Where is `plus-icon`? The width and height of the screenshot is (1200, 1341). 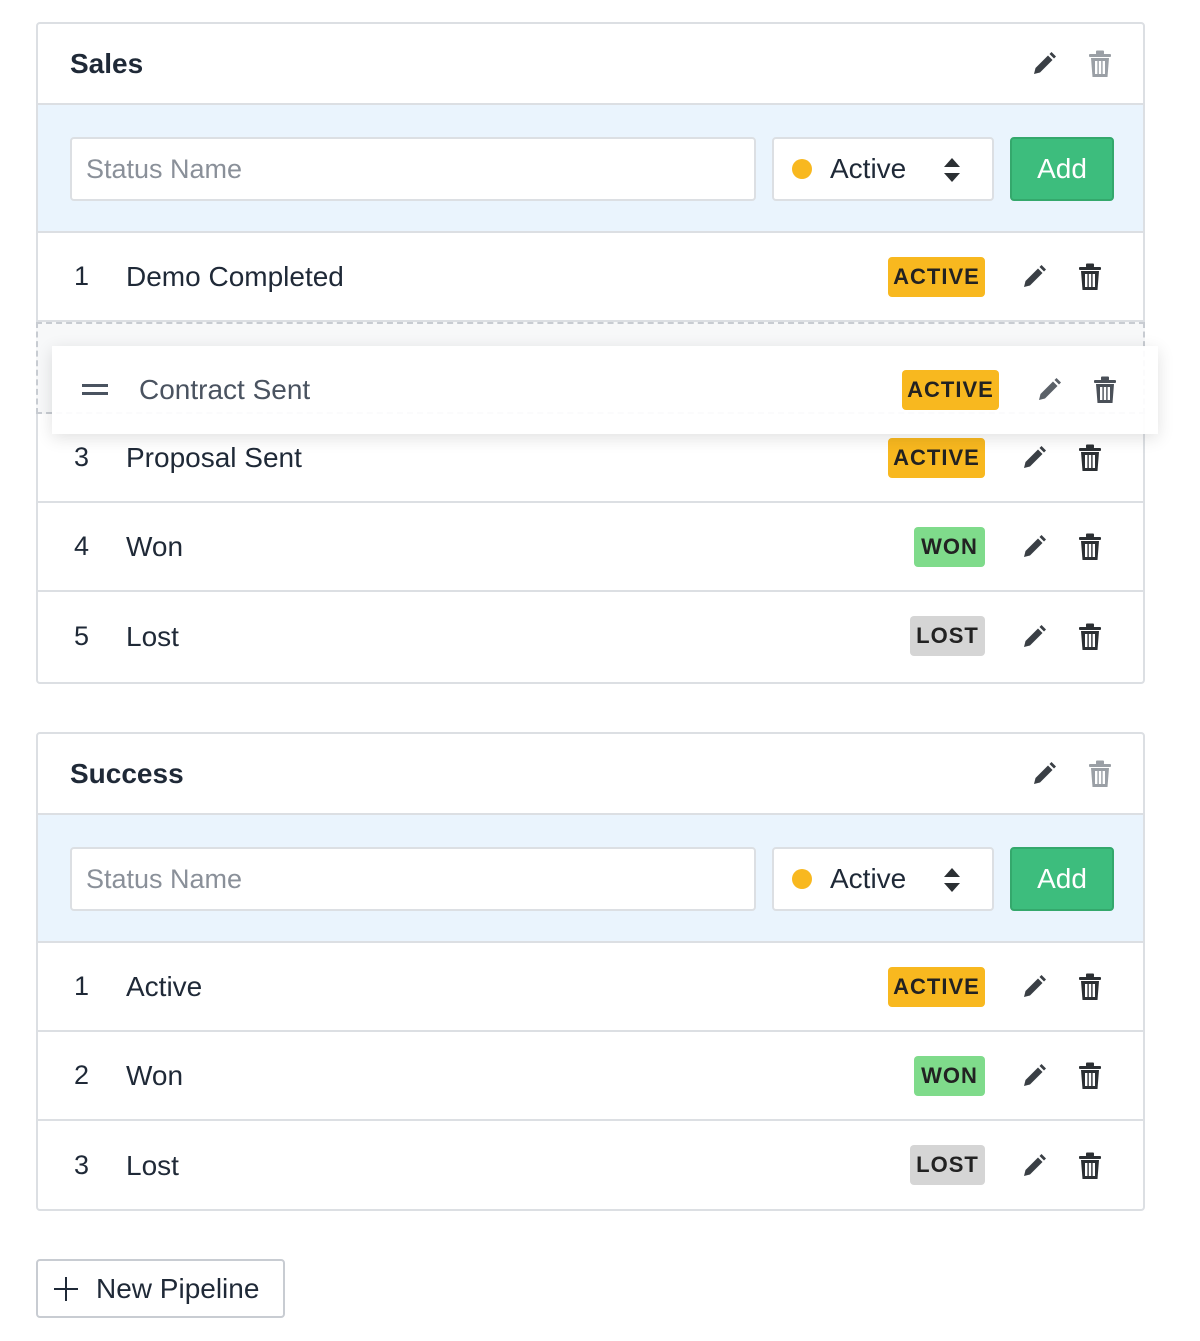 plus-icon is located at coordinates (66, 1288).